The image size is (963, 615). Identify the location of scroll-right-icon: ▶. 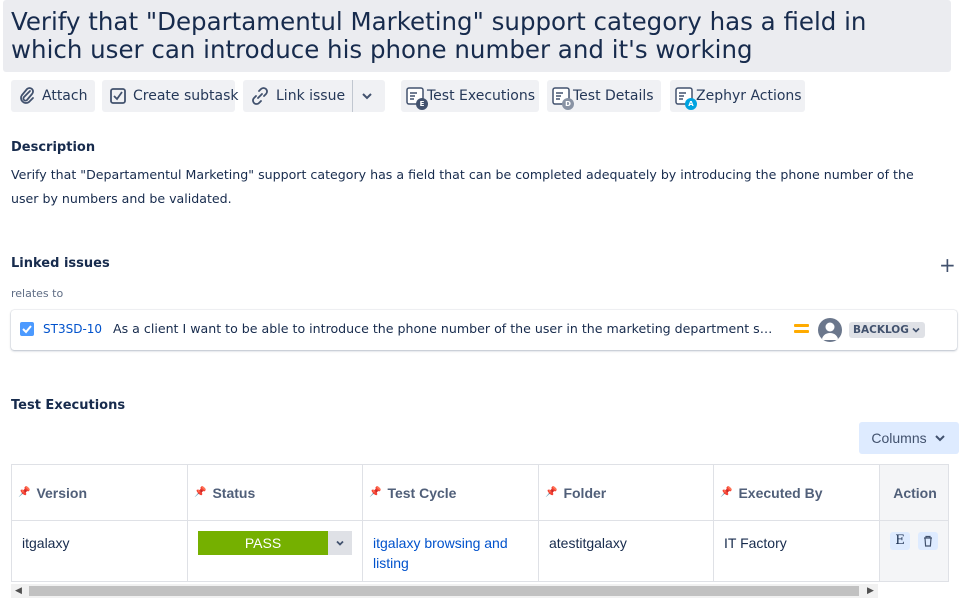
(870, 590).